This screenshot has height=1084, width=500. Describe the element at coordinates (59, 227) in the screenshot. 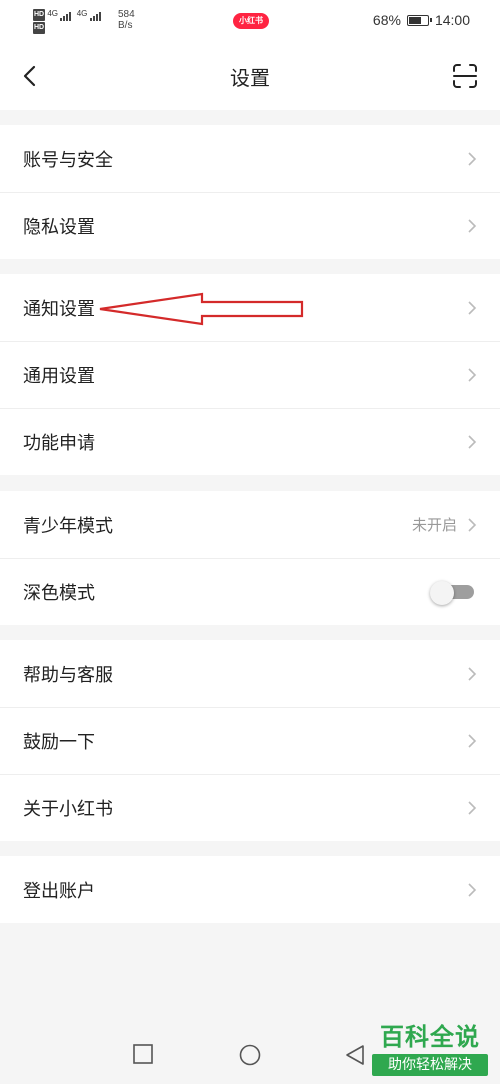

I see `settings-item-label: 隐私设置` at that location.